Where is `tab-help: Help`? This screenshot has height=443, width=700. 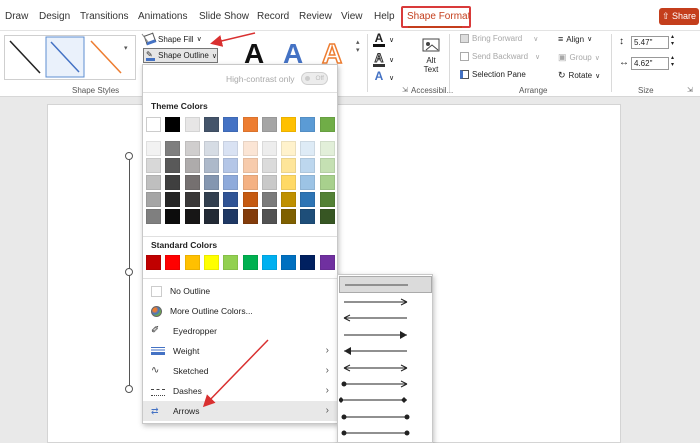
tab-help: Help is located at coordinates (384, 16).